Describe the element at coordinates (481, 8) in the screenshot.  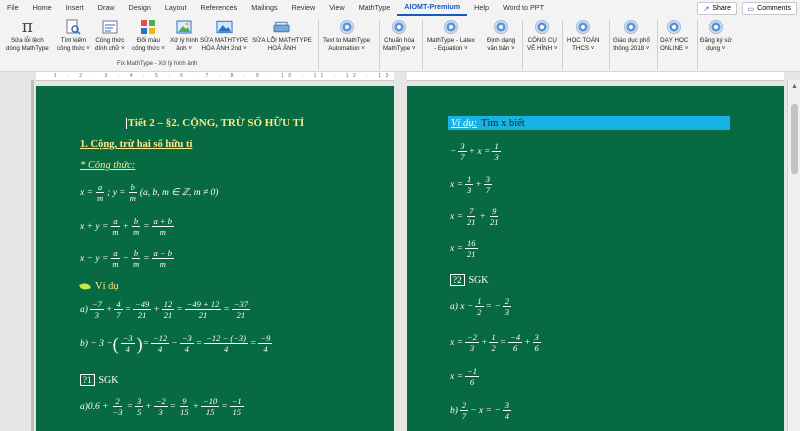
I see `tab-help: Help` at that location.